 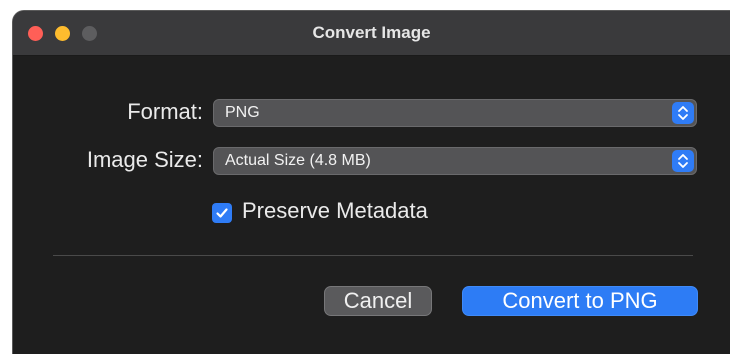 I want to click on preserve-metadata-checkbox, so click(x=222, y=213).